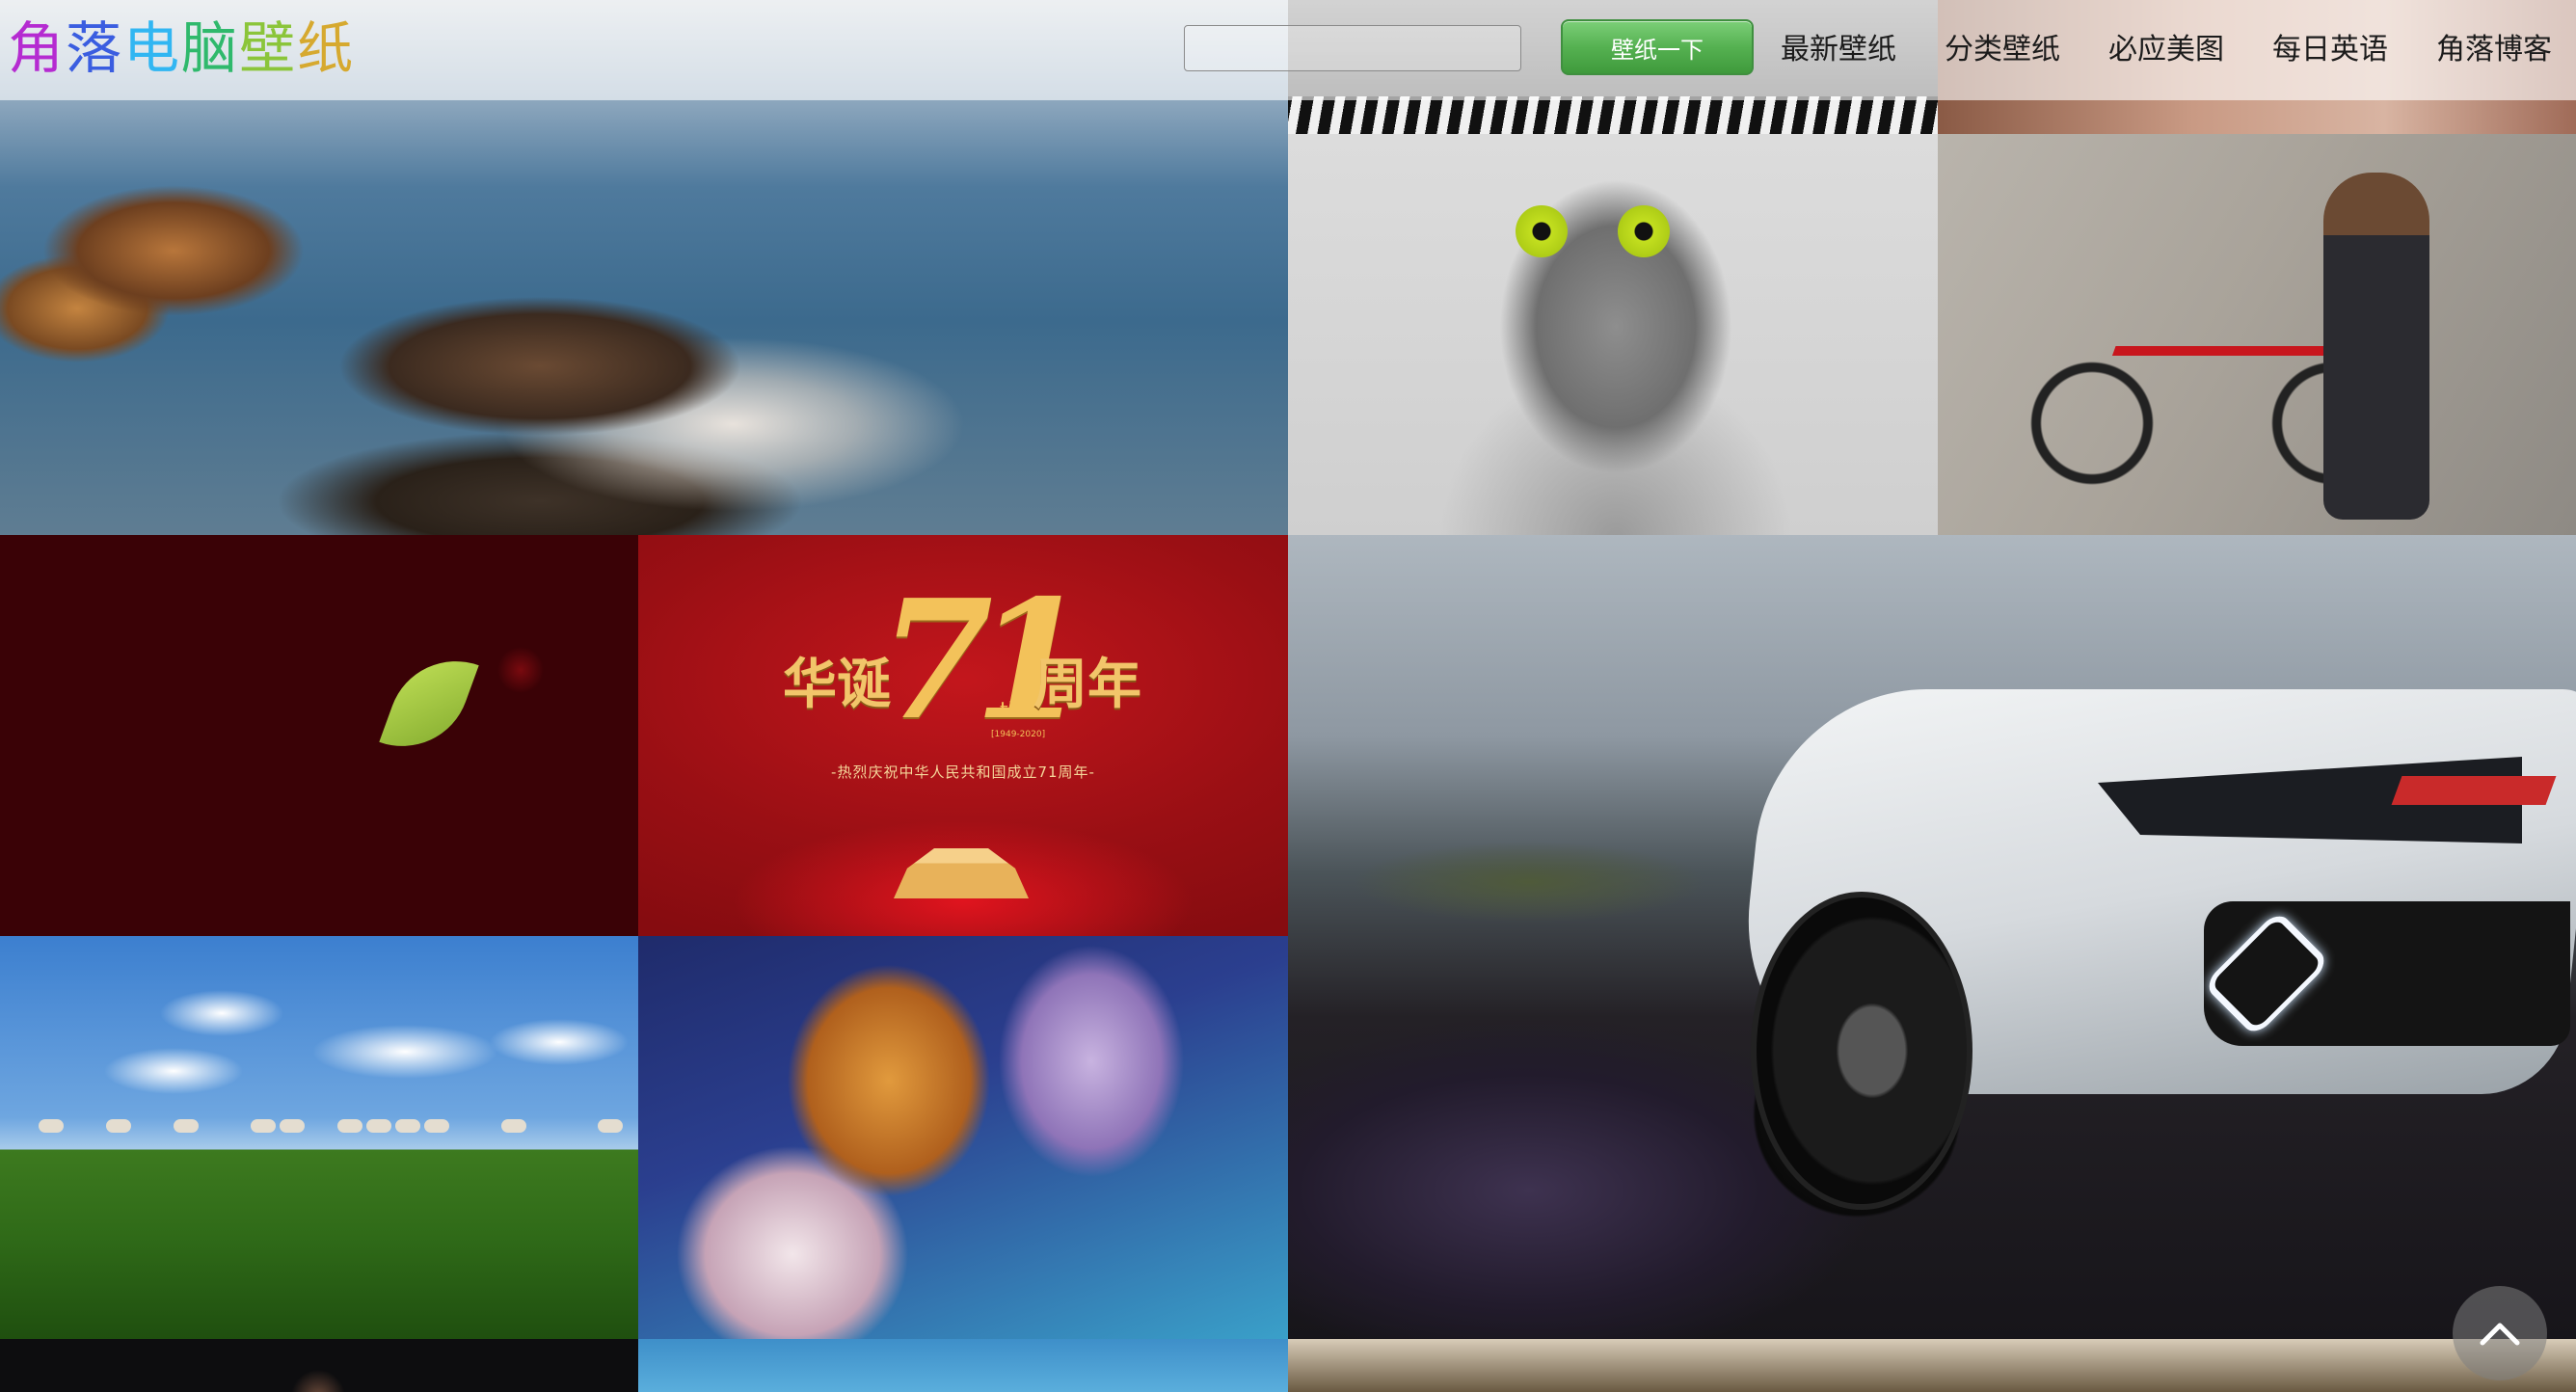 The width and height of the screenshot is (2576, 1392). I want to click on site-header: 角落电脑壁纸 壁纸一下 最新壁纸 分类壁纸 必应美图 每日英语 角落博客, so click(1288, 50).